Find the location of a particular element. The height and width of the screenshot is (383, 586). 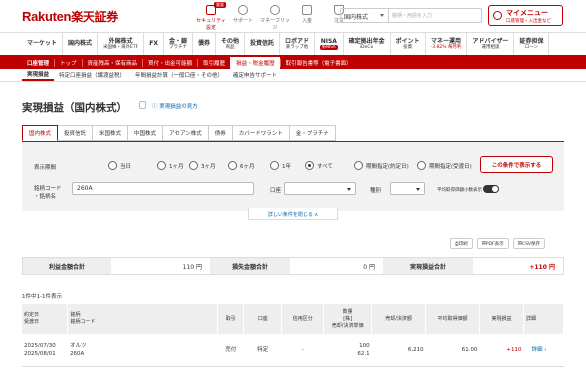

gnav-label: 確定拠出年金 is located at coordinates (366, 41).